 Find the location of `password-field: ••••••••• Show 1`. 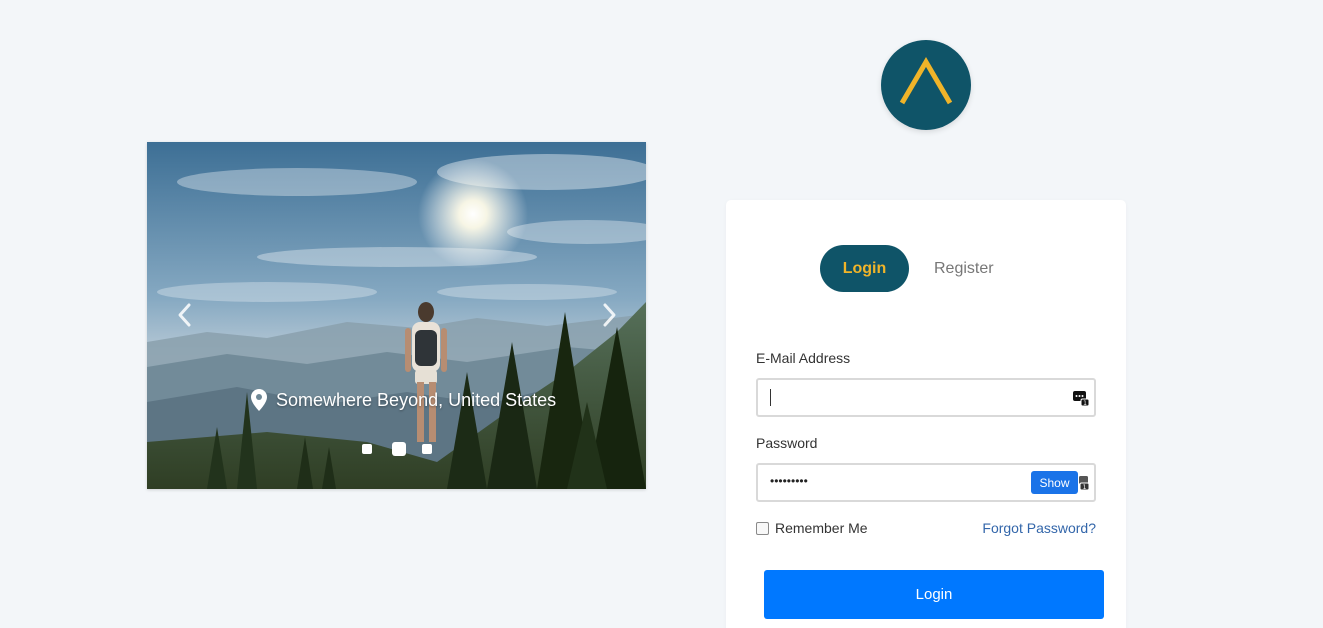

password-field: ••••••••• Show 1 is located at coordinates (926, 482).